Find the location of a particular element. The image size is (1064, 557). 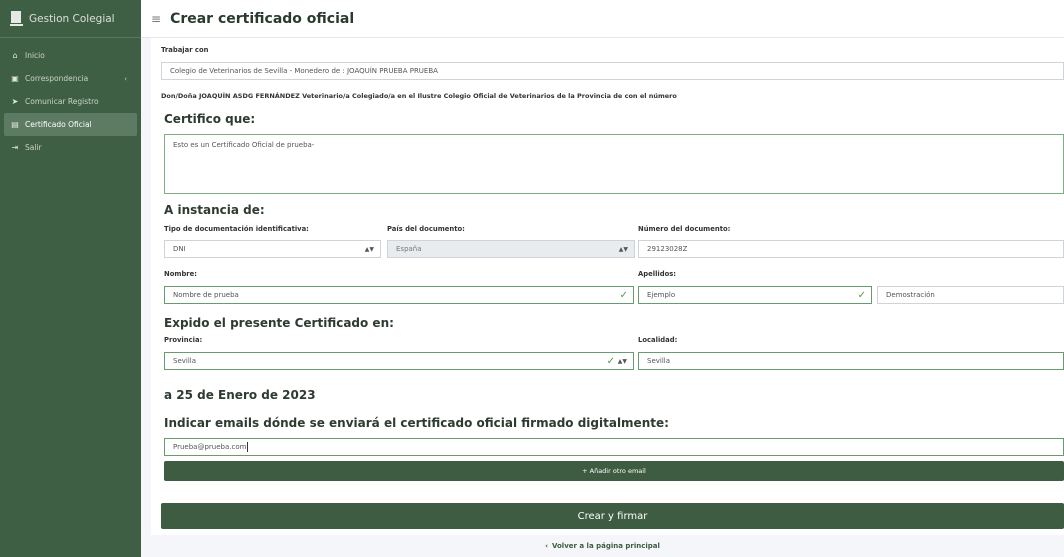

localidad-label: Localidad: is located at coordinates (658, 340).